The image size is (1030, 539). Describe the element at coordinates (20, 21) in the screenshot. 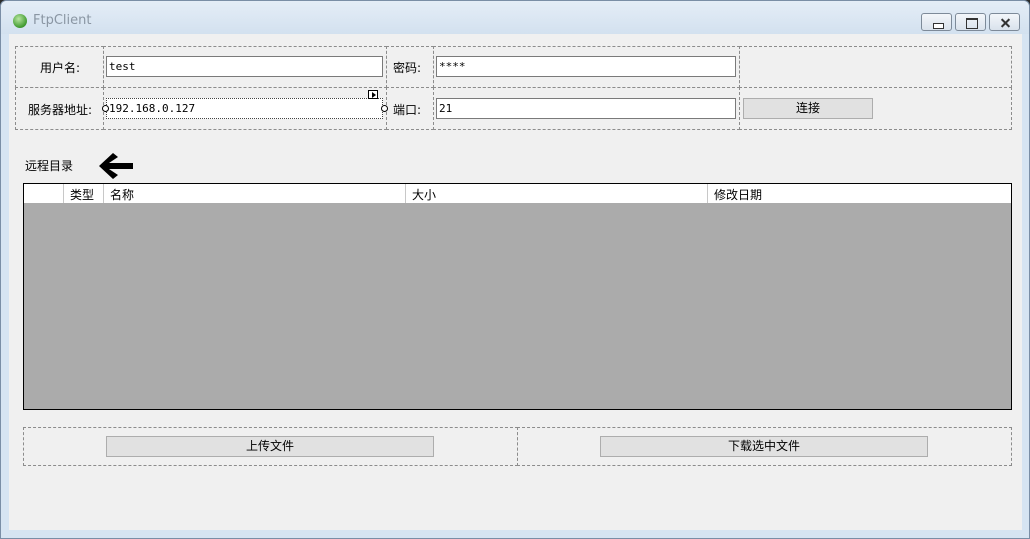

I see `app-globe-icon` at that location.